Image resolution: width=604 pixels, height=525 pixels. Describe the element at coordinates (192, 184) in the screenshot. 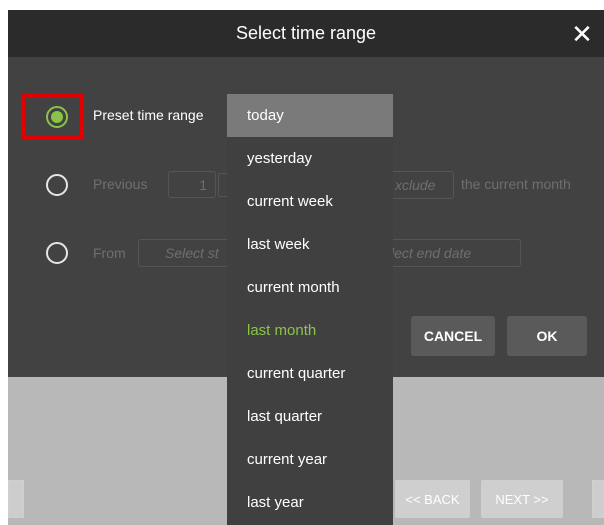

I see `previous-count-input: 1` at that location.